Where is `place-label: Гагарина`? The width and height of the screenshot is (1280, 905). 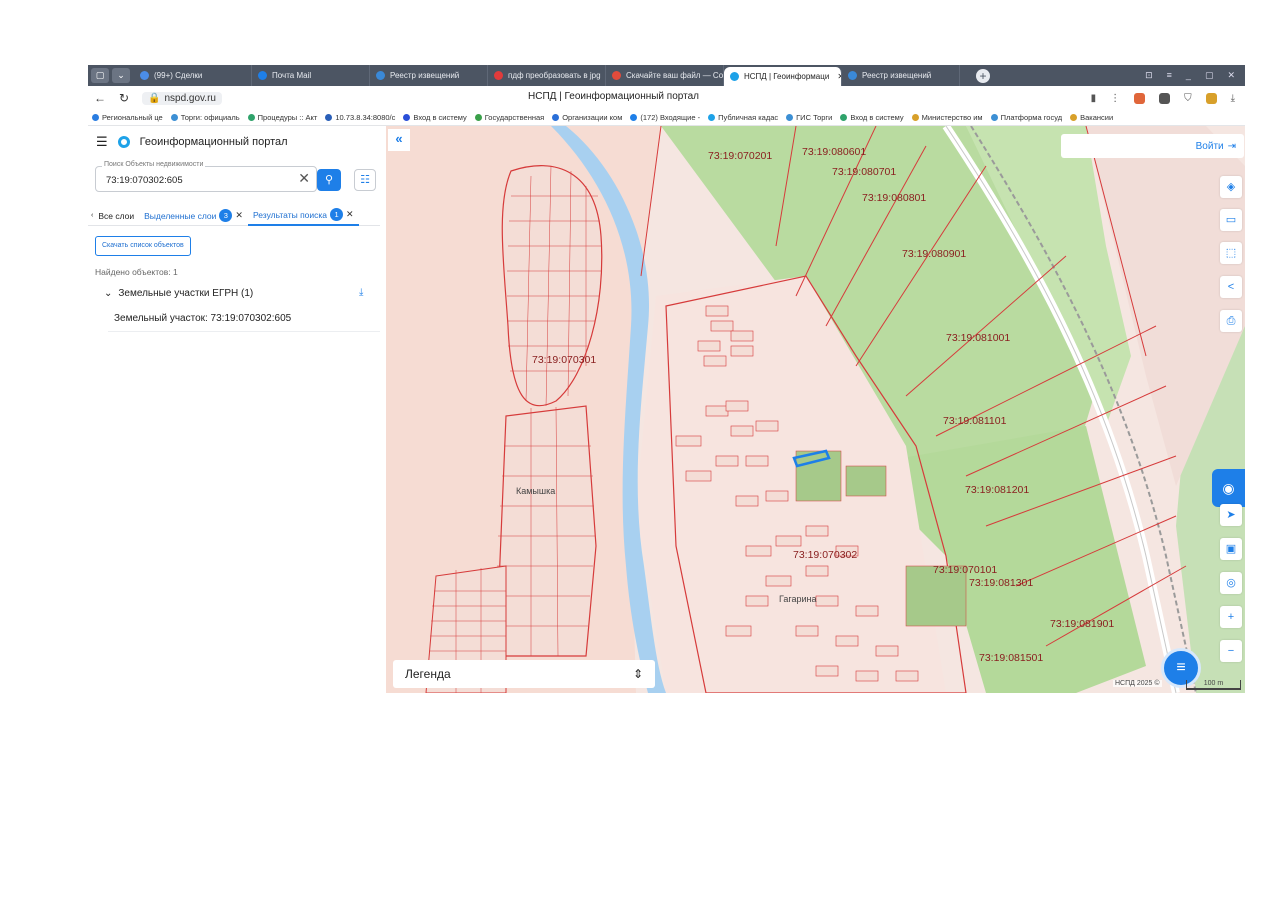
place-label: Гагарина is located at coordinates (798, 599).